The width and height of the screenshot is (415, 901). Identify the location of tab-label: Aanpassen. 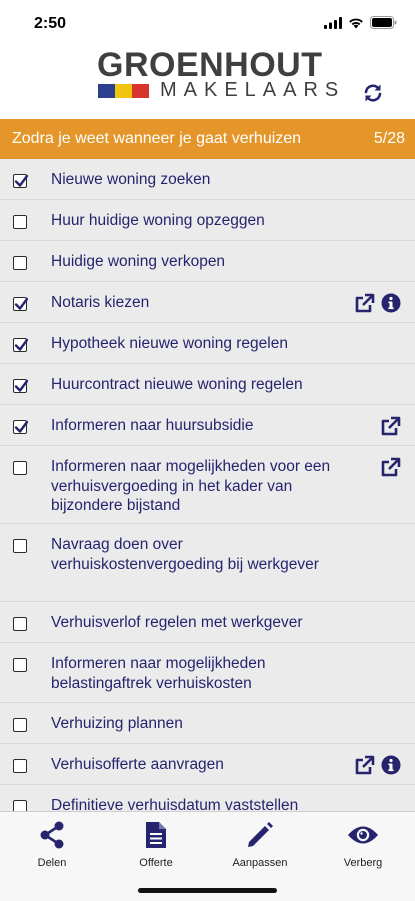
(260, 863).